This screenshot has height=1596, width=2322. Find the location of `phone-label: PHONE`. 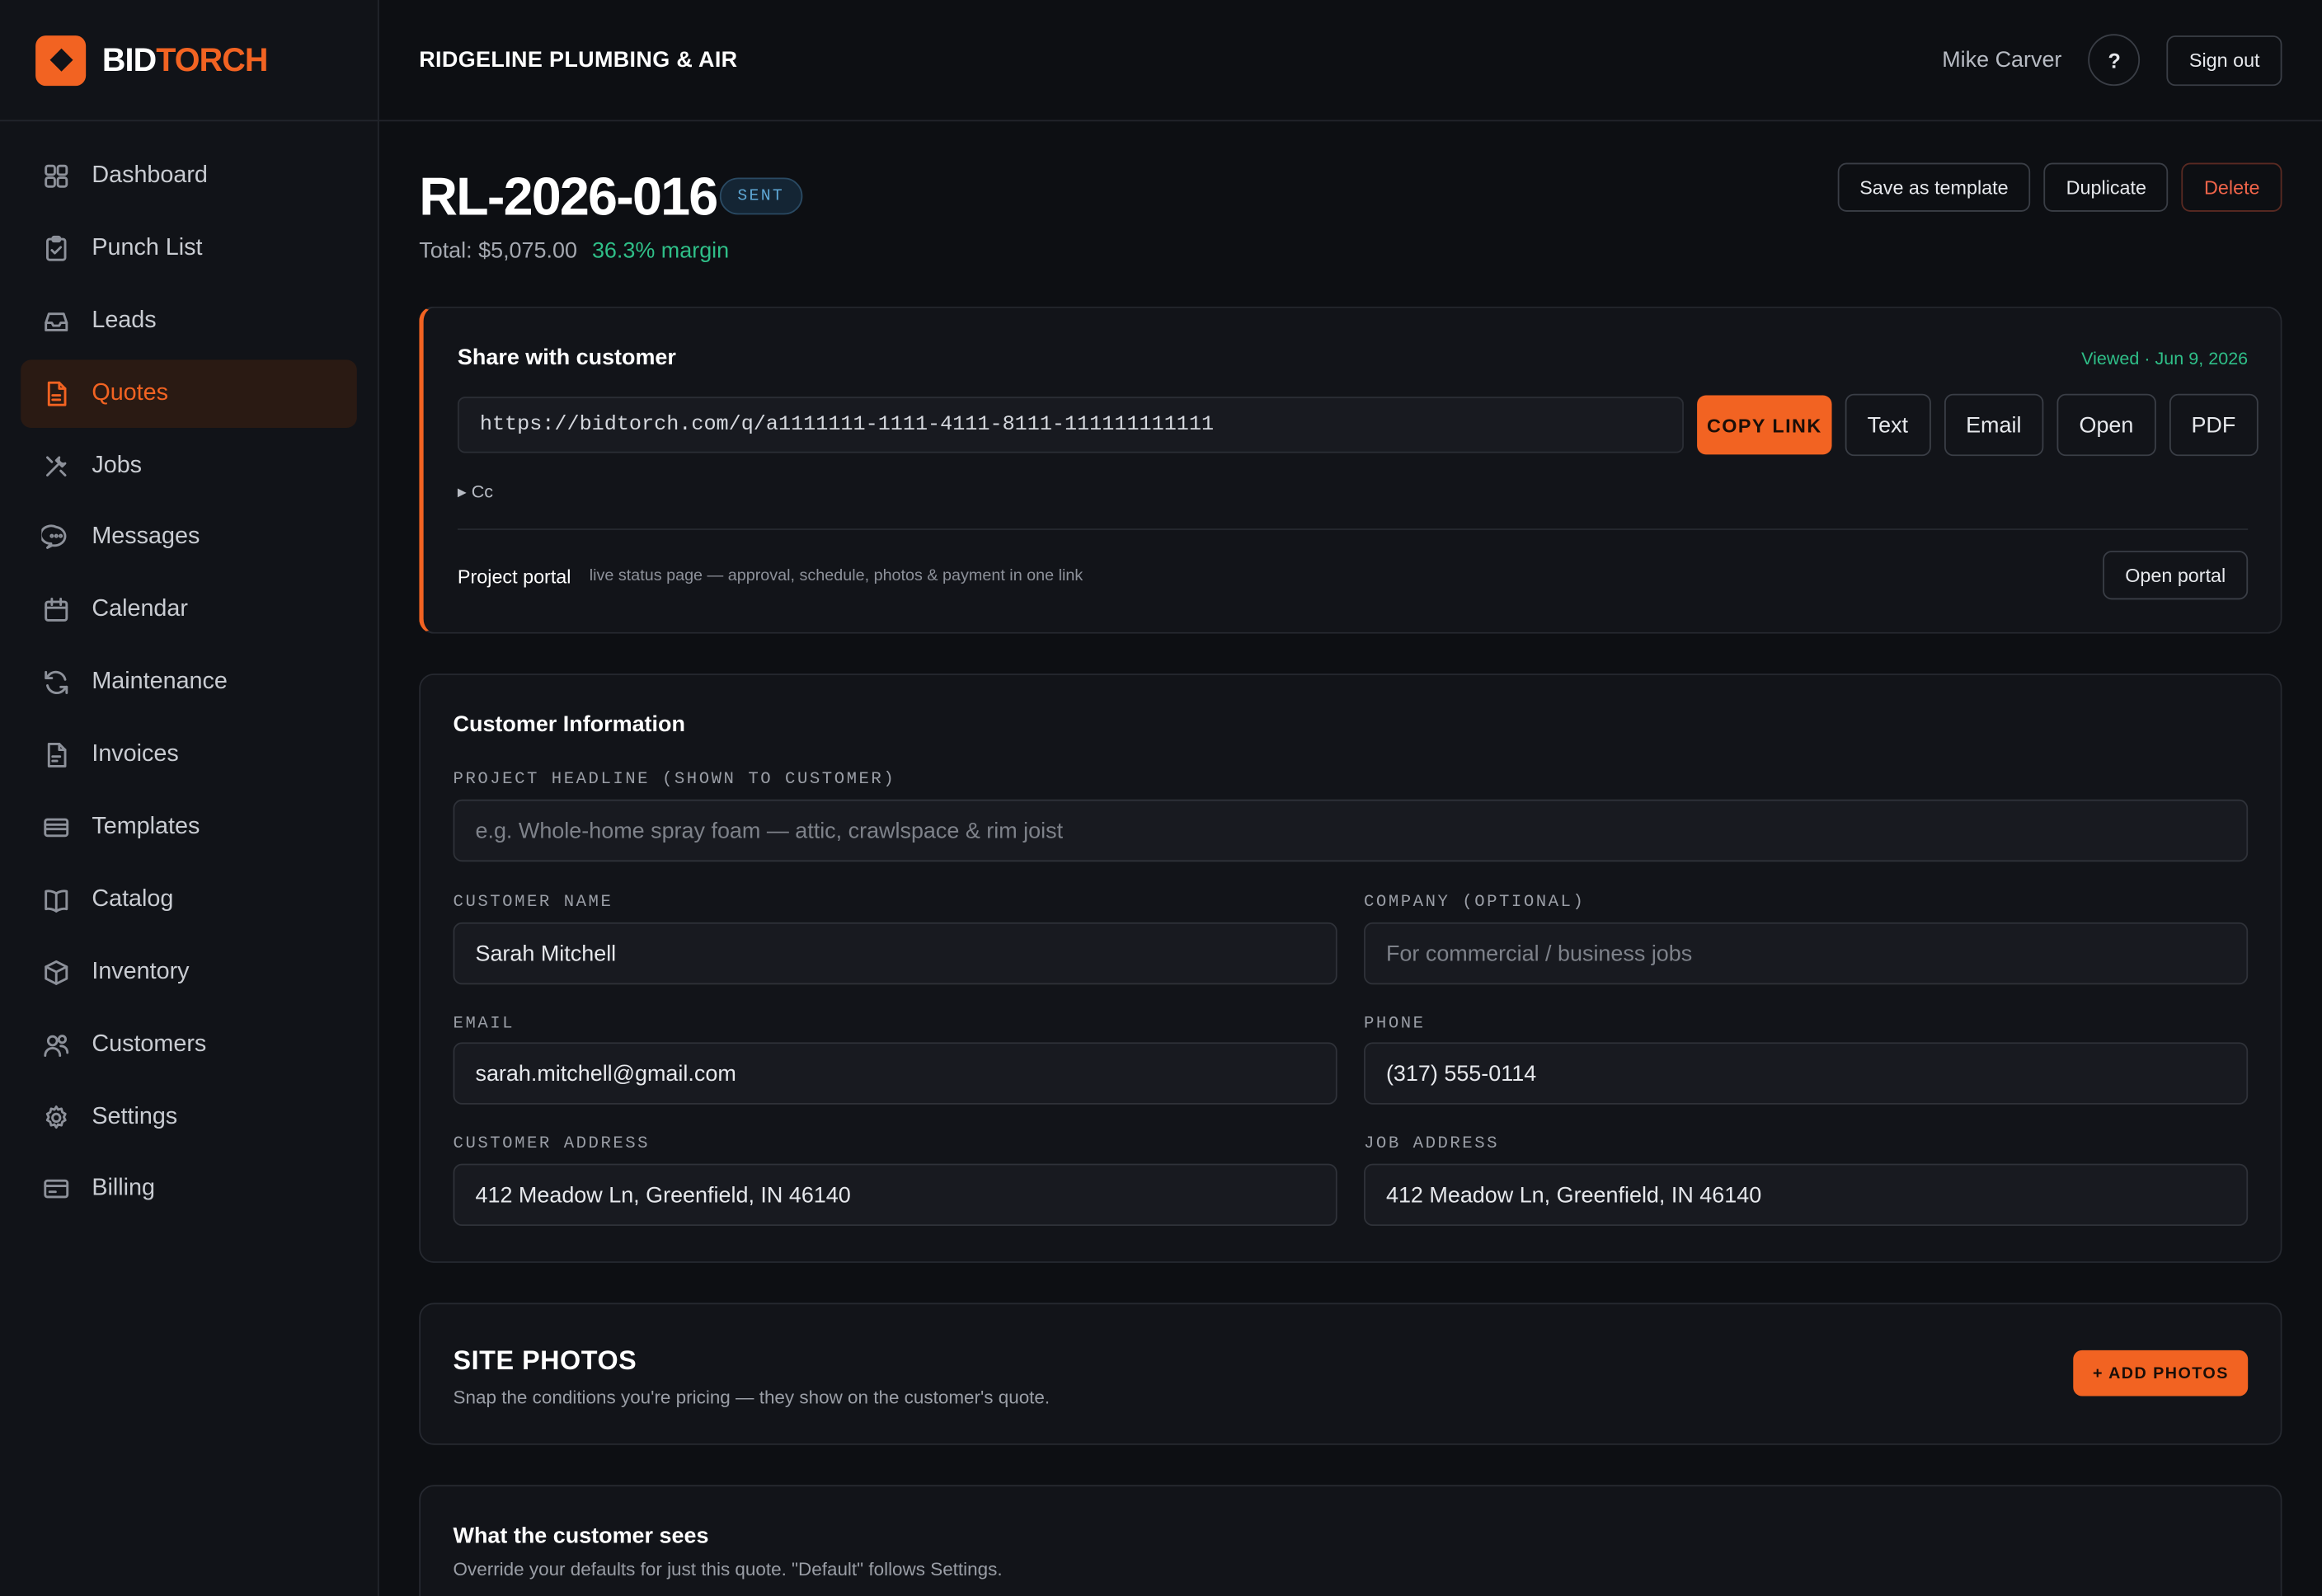

phone-label: PHONE is located at coordinates (1395, 1024).